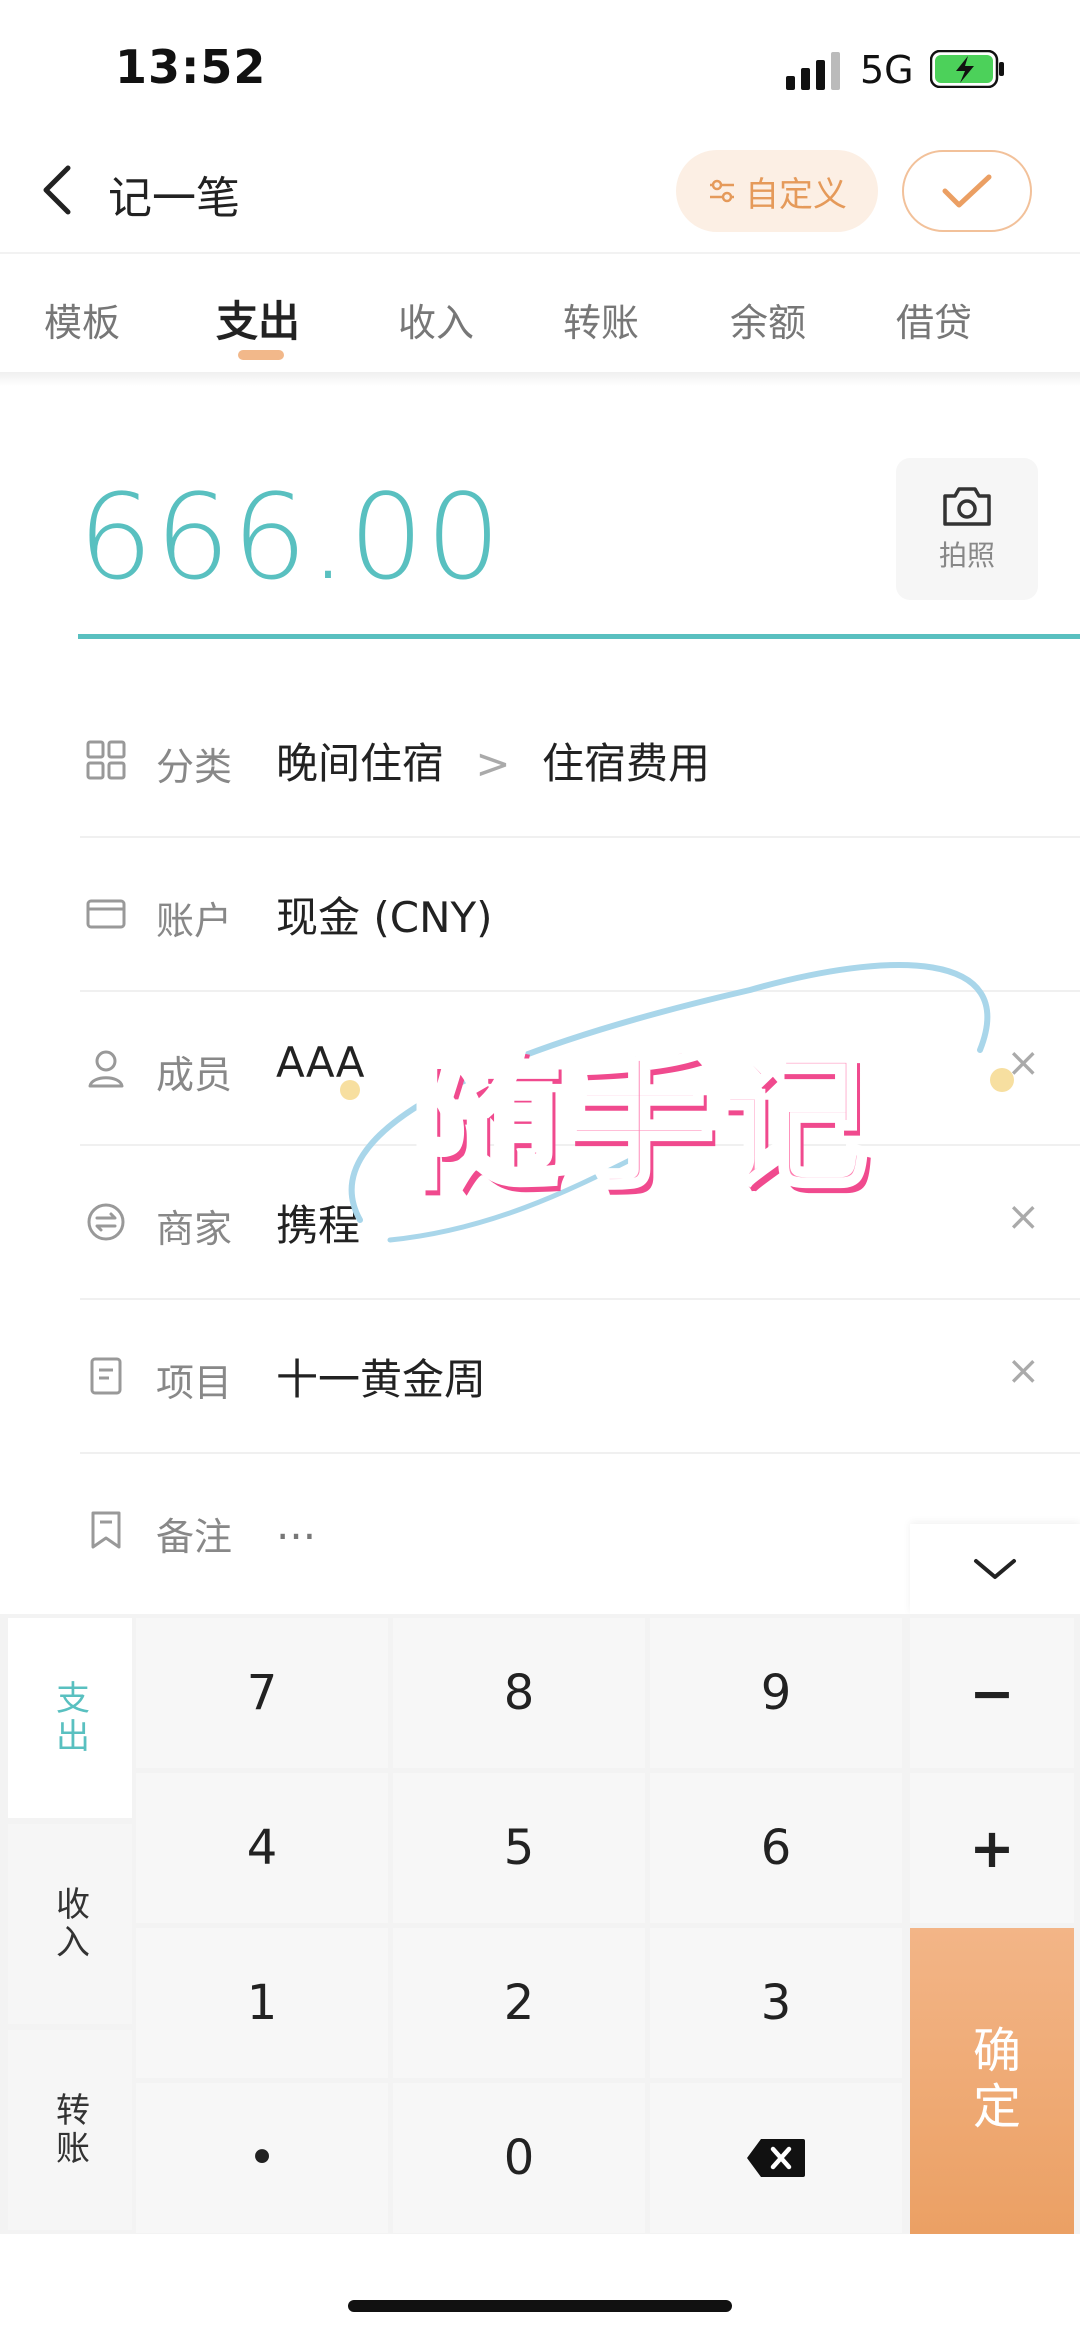 The height and width of the screenshot is (2337, 1080). I want to click on category-sub: 住宿费用, so click(625, 763).